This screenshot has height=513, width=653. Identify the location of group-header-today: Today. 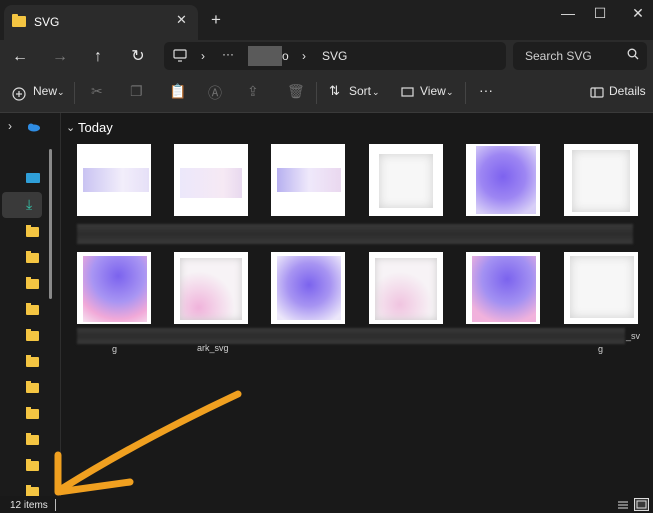
(95, 127).